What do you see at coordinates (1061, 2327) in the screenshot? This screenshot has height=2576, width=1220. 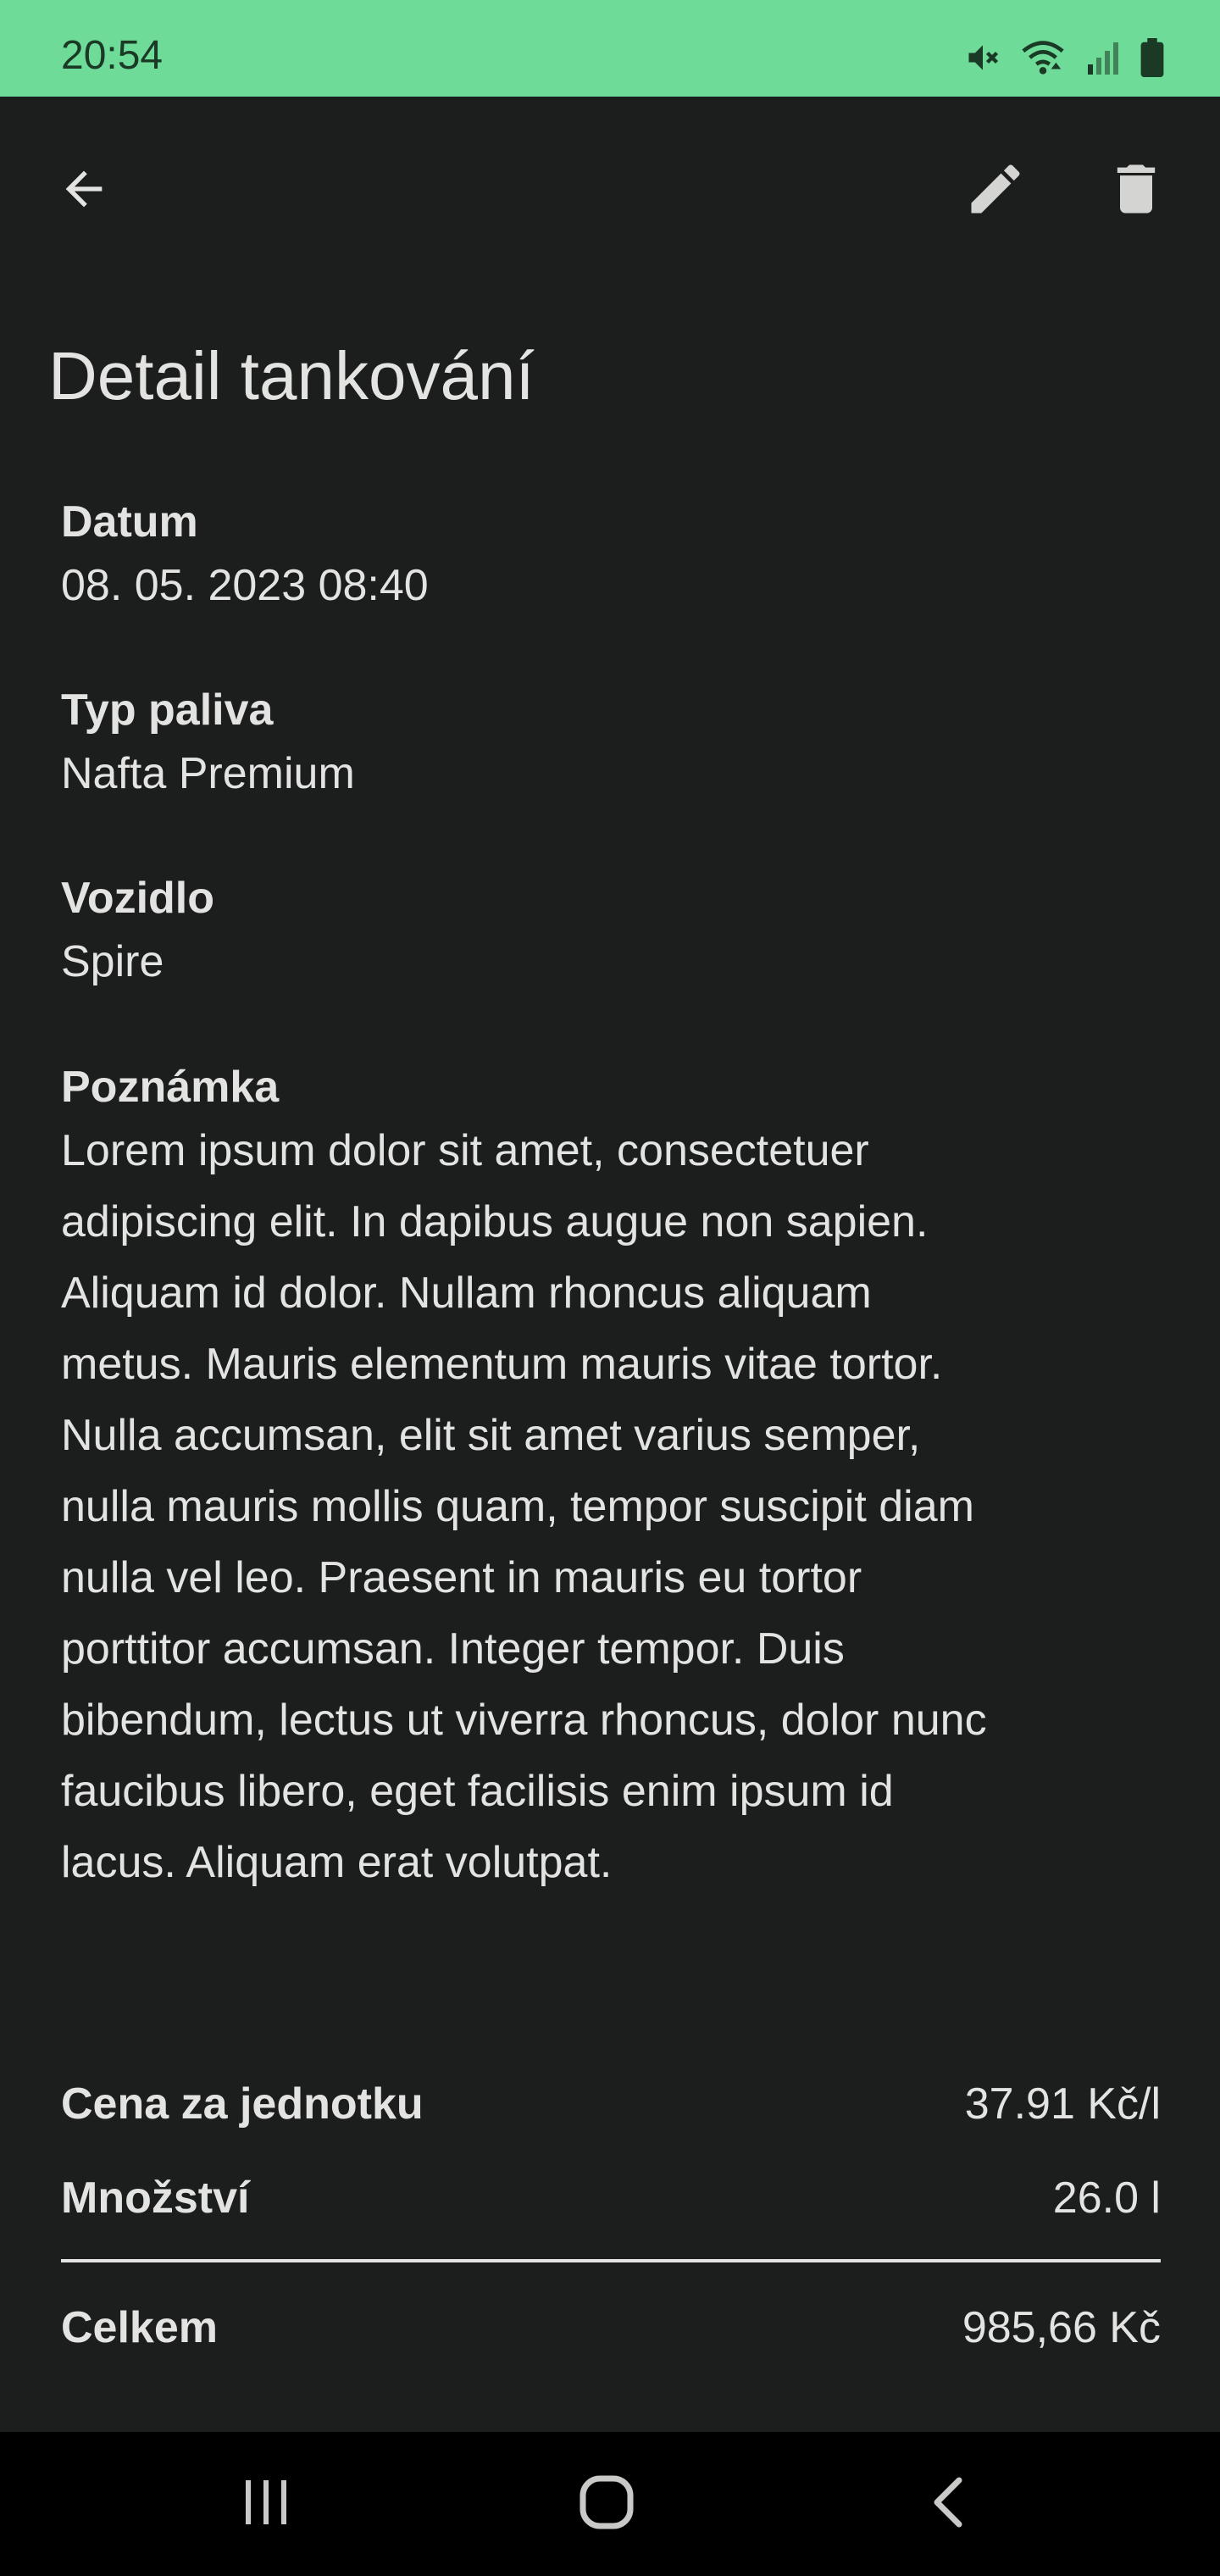 I see `total-value: 985,66 Kč` at bounding box center [1061, 2327].